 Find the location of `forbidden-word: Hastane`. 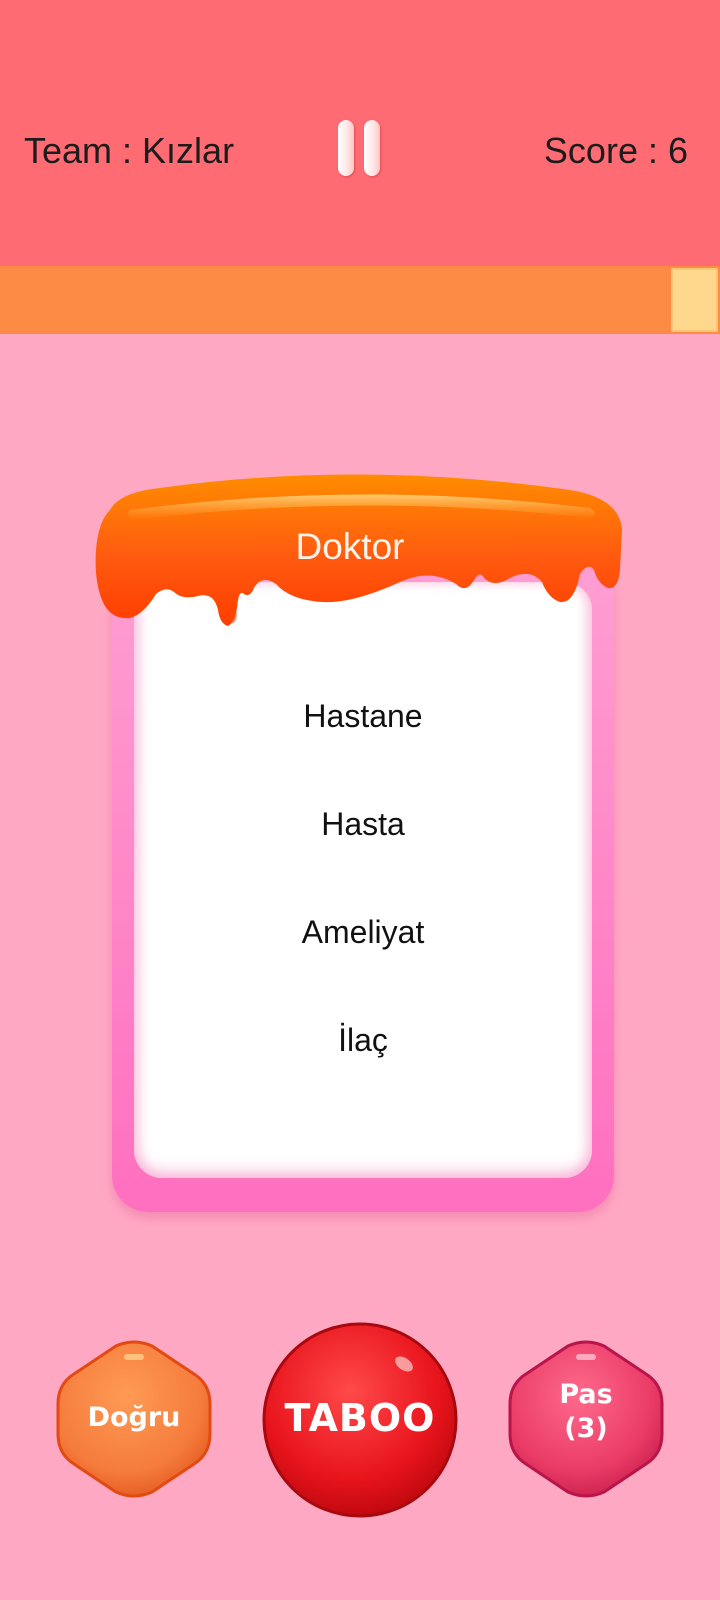

forbidden-word: Hastane is located at coordinates (363, 716).